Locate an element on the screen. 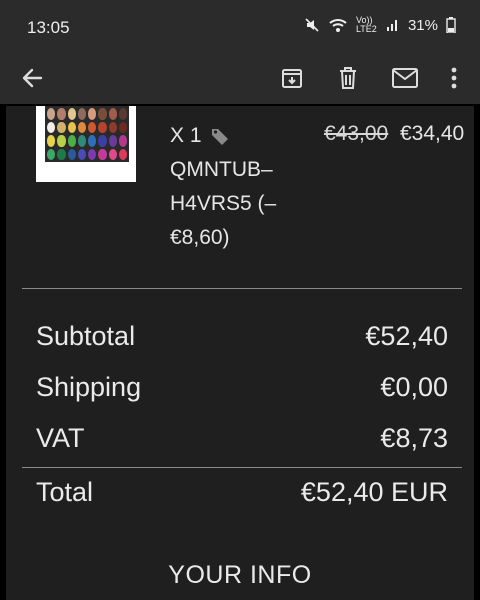 This screenshot has height=600, width=480. tag-icon is located at coordinates (220, 136).